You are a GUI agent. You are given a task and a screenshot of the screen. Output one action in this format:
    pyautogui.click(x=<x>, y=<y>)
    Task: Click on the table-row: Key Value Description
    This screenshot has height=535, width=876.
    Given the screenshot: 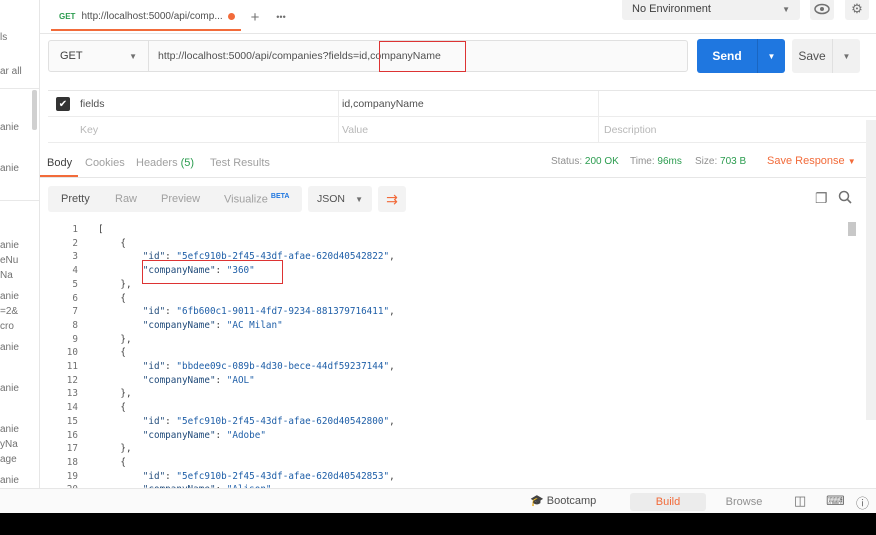 What is the action you would take?
    pyautogui.click(x=462, y=130)
    